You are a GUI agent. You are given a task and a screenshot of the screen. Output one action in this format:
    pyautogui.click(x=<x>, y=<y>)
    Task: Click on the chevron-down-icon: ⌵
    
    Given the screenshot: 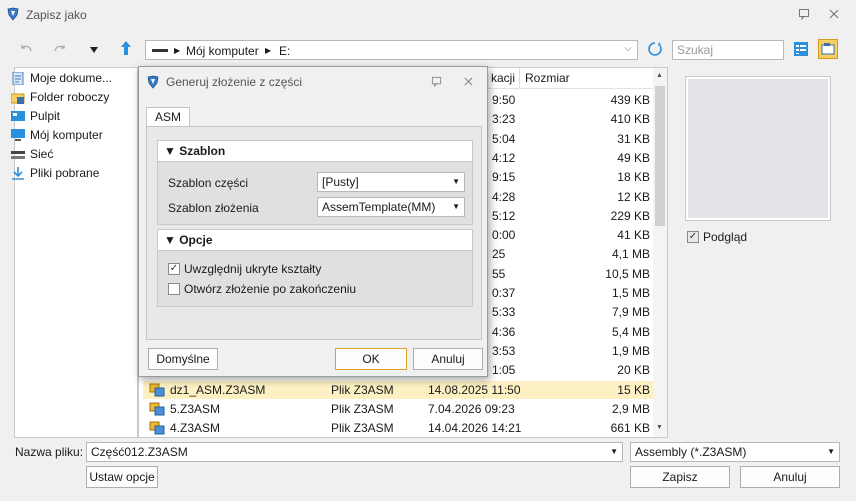 What is the action you would take?
    pyautogui.click(x=628, y=48)
    